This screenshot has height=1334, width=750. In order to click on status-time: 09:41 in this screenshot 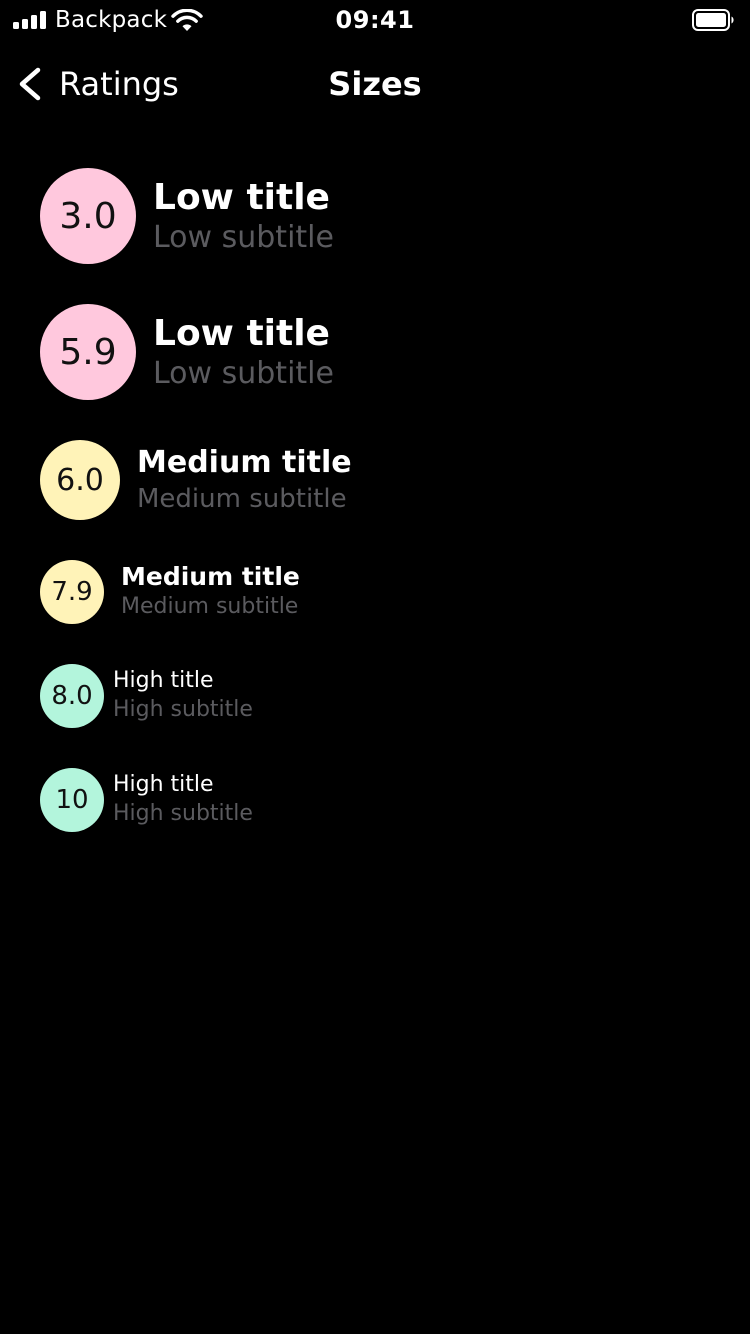, I will do `click(375, 20)`.